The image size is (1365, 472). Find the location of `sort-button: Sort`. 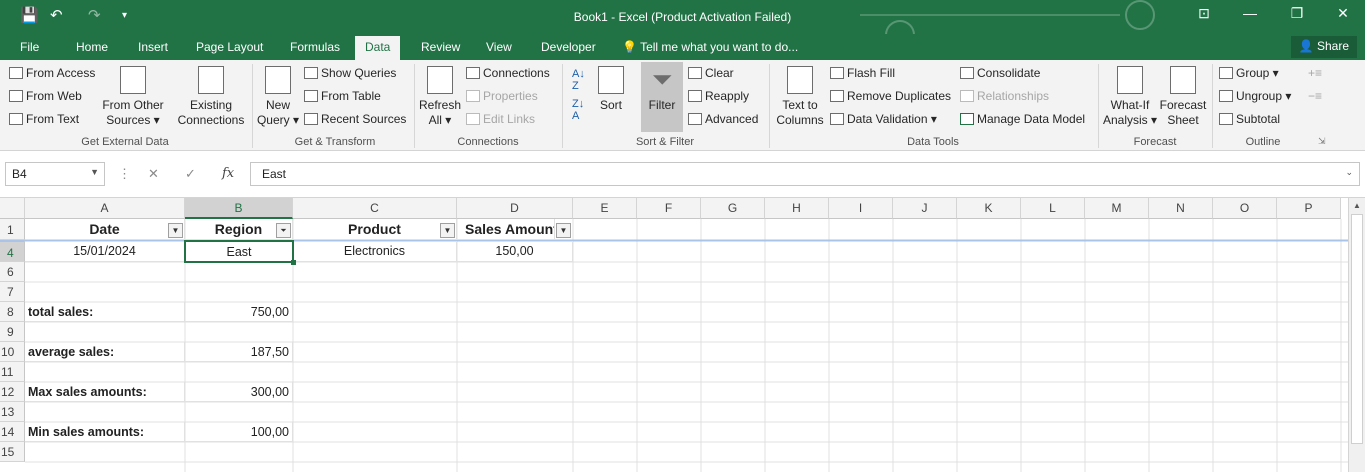

sort-button: Sort is located at coordinates (611, 89).